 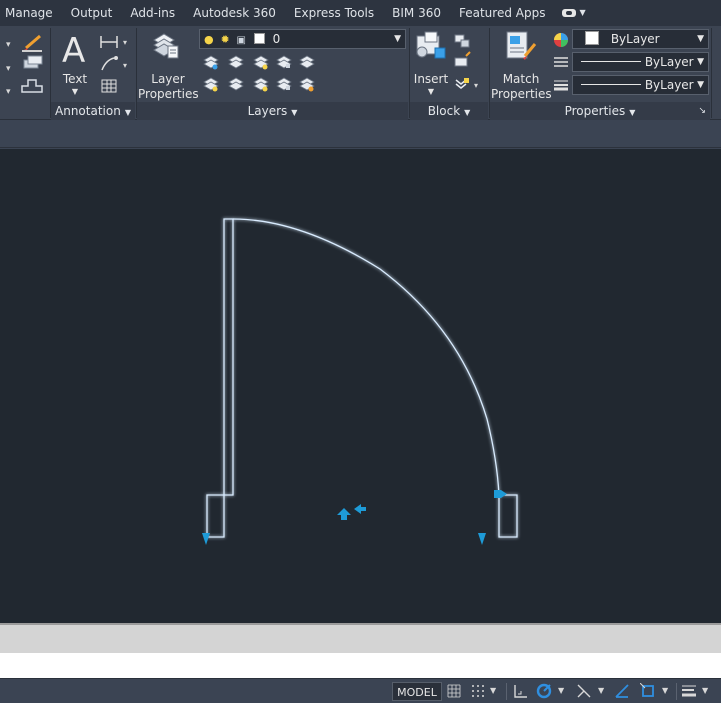 What do you see at coordinates (261, 76) in the screenshot?
I see `layer-tools-icons` at bounding box center [261, 76].